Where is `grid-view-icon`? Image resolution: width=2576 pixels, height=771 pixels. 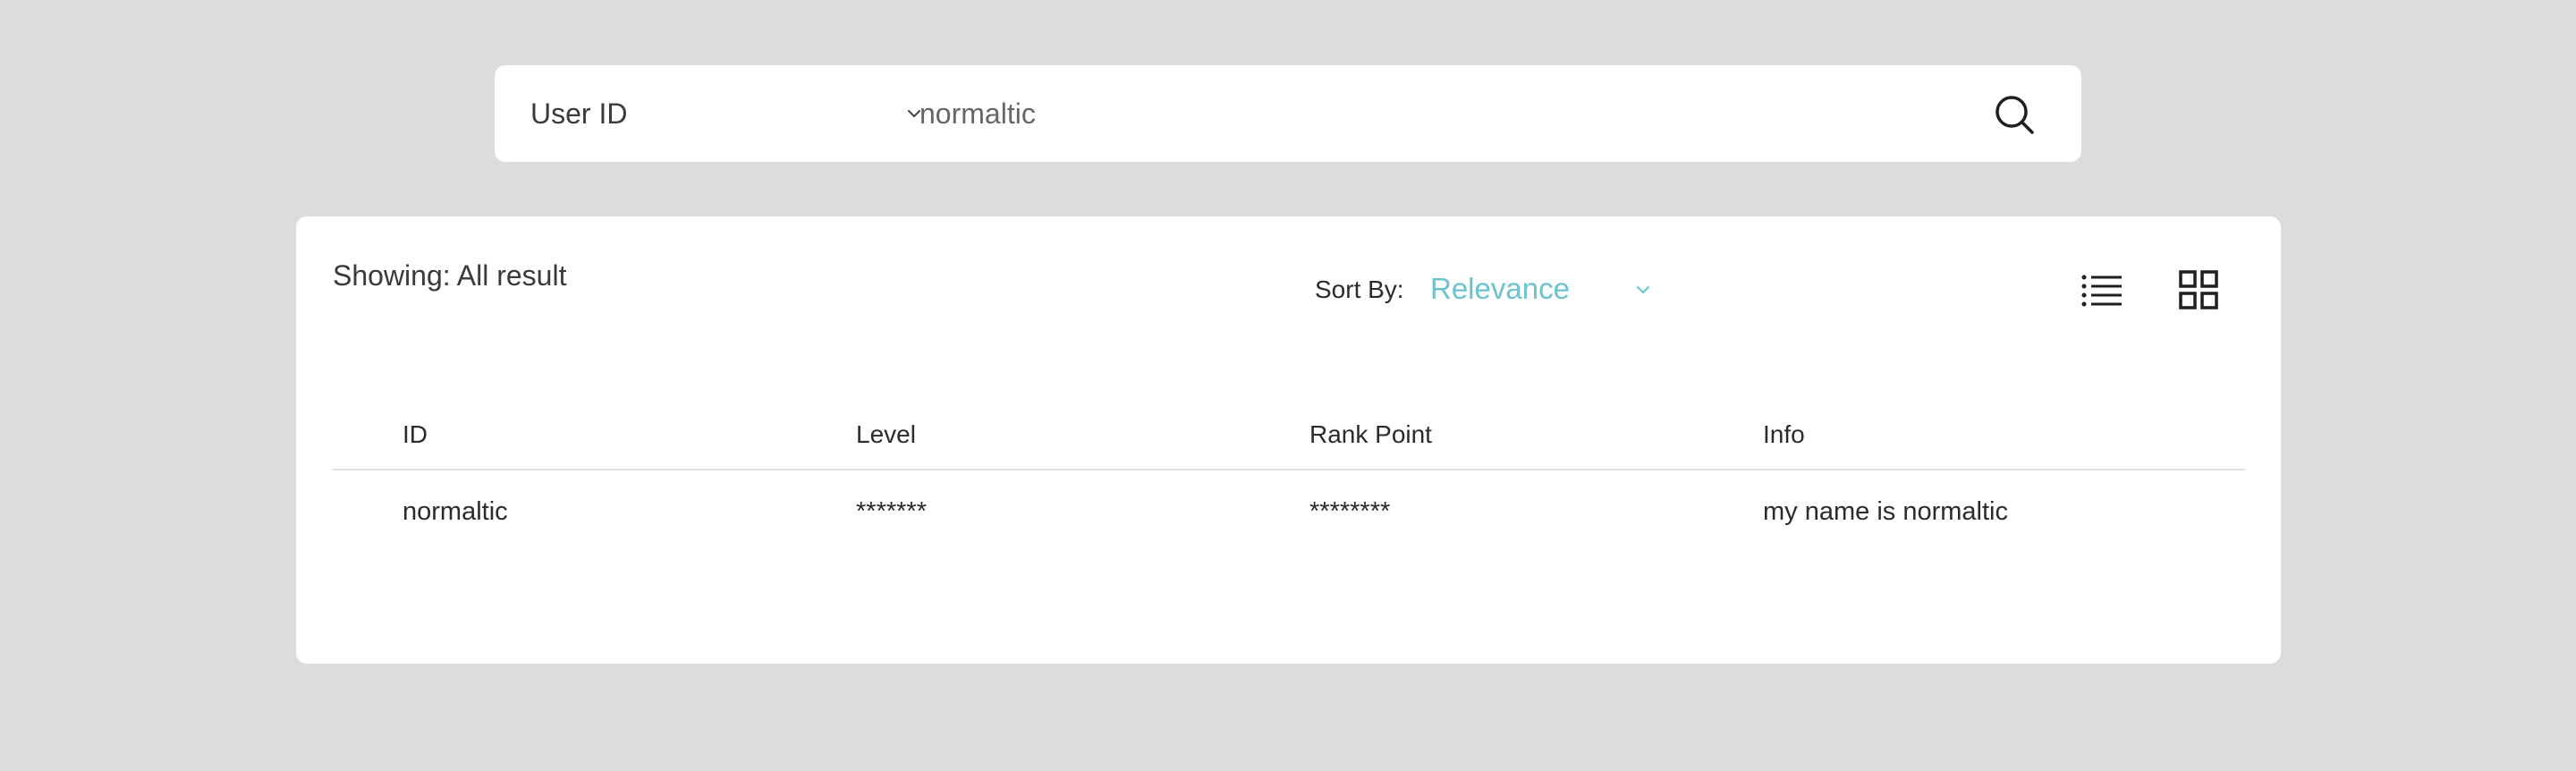
grid-view-icon is located at coordinates (2198, 289).